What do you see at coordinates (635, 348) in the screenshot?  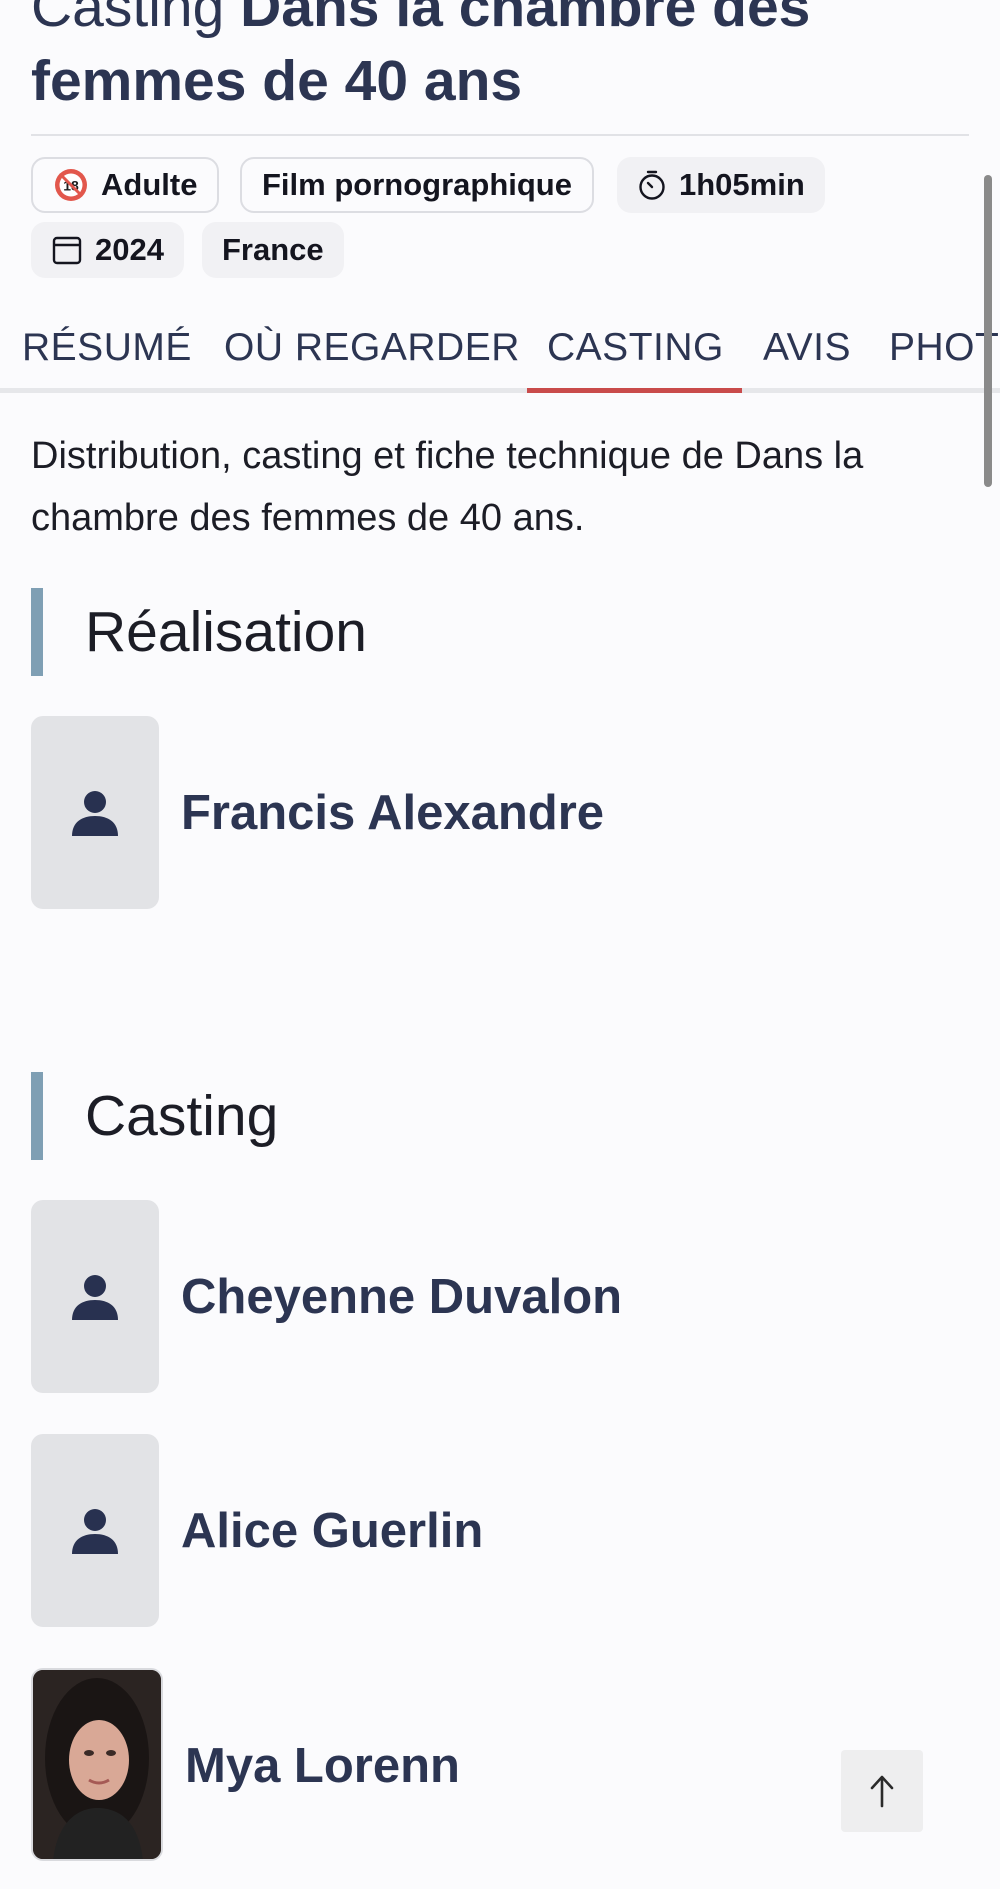 I see `tab-casting: CASTING` at bounding box center [635, 348].